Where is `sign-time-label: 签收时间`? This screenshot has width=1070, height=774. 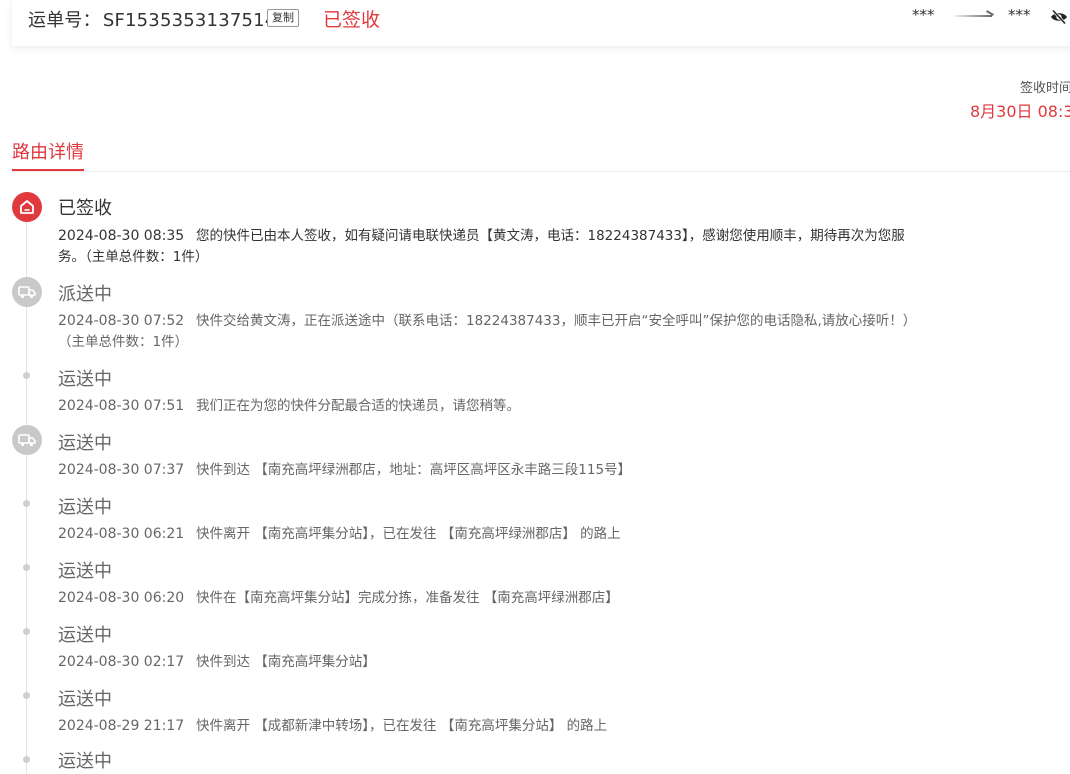
sign-time-label: 签收时间 is located at coordinates (1045, 88).